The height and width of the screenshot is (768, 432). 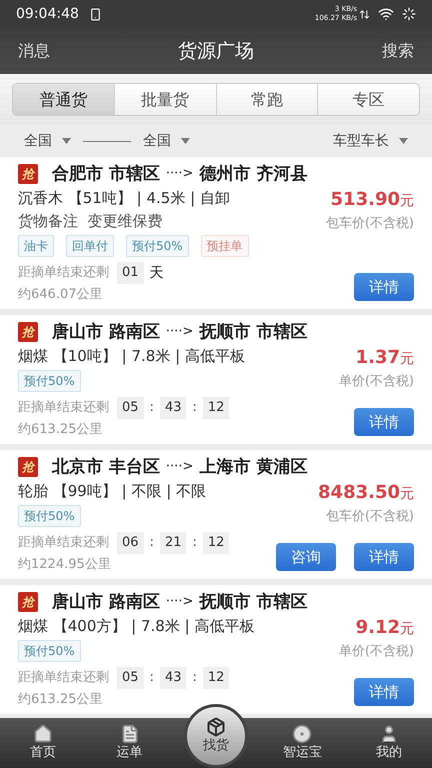 What do you see at coordinates (398, 51) in the screenshot?
I see `search-link: 搜索` at bounding box center [398, 51].